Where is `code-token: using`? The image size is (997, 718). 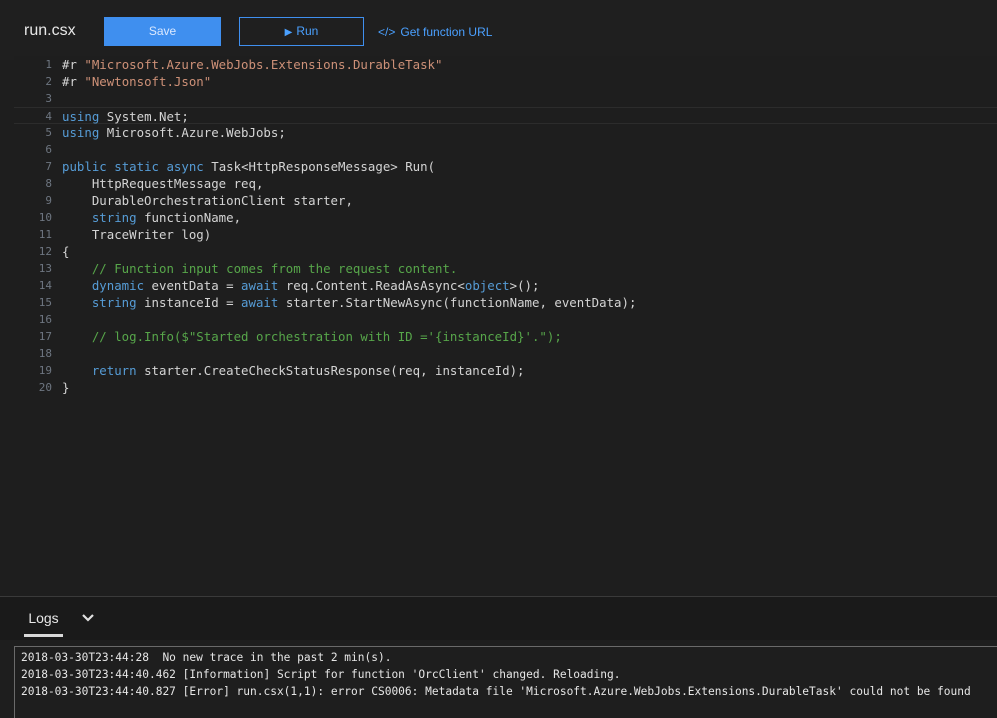
code-token: using is located at coordinates (81, 132).